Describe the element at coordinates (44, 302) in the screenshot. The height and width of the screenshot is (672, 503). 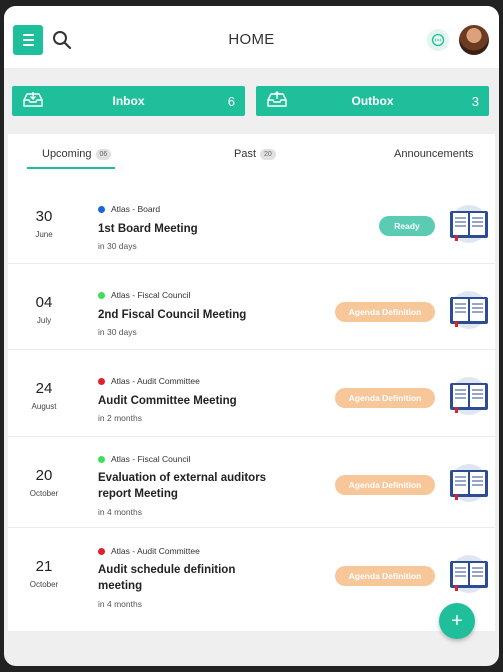
I see `meeting-day: 04` at that location.